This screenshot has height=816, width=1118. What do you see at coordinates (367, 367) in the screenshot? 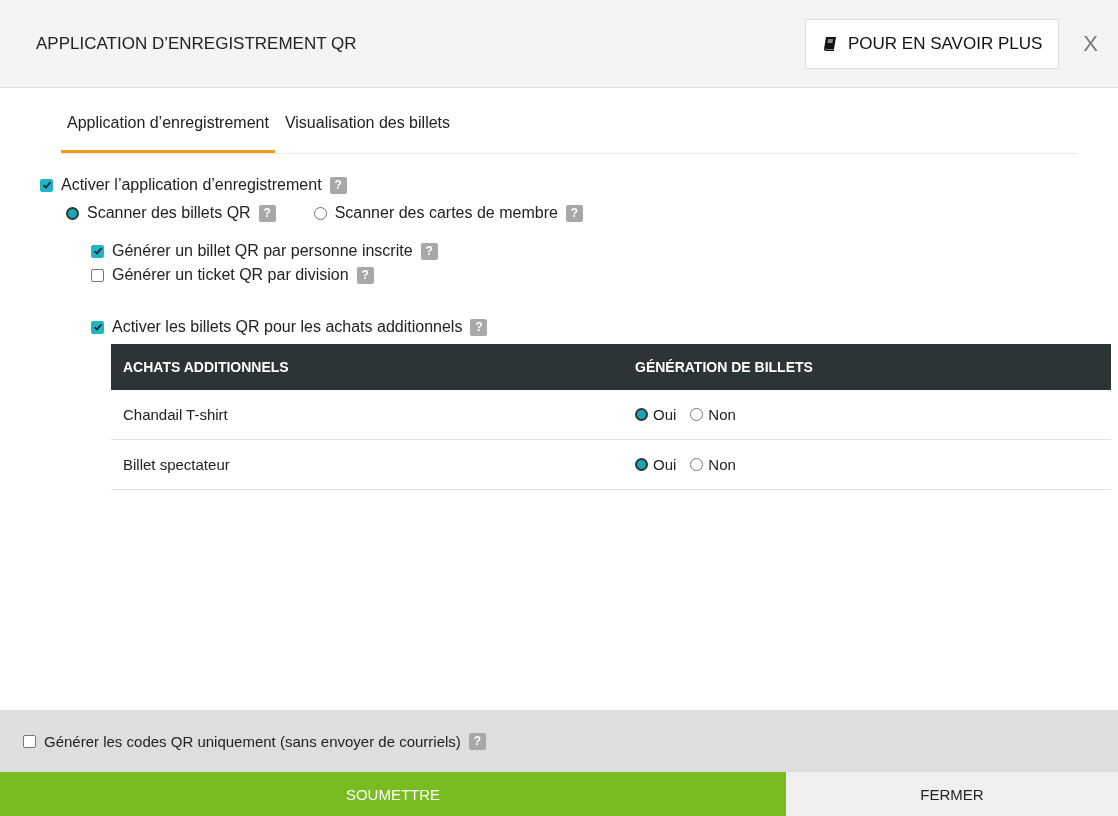
I see `column-header: ACHATS ADDITIONNELS` at bounding box center [367, 367].